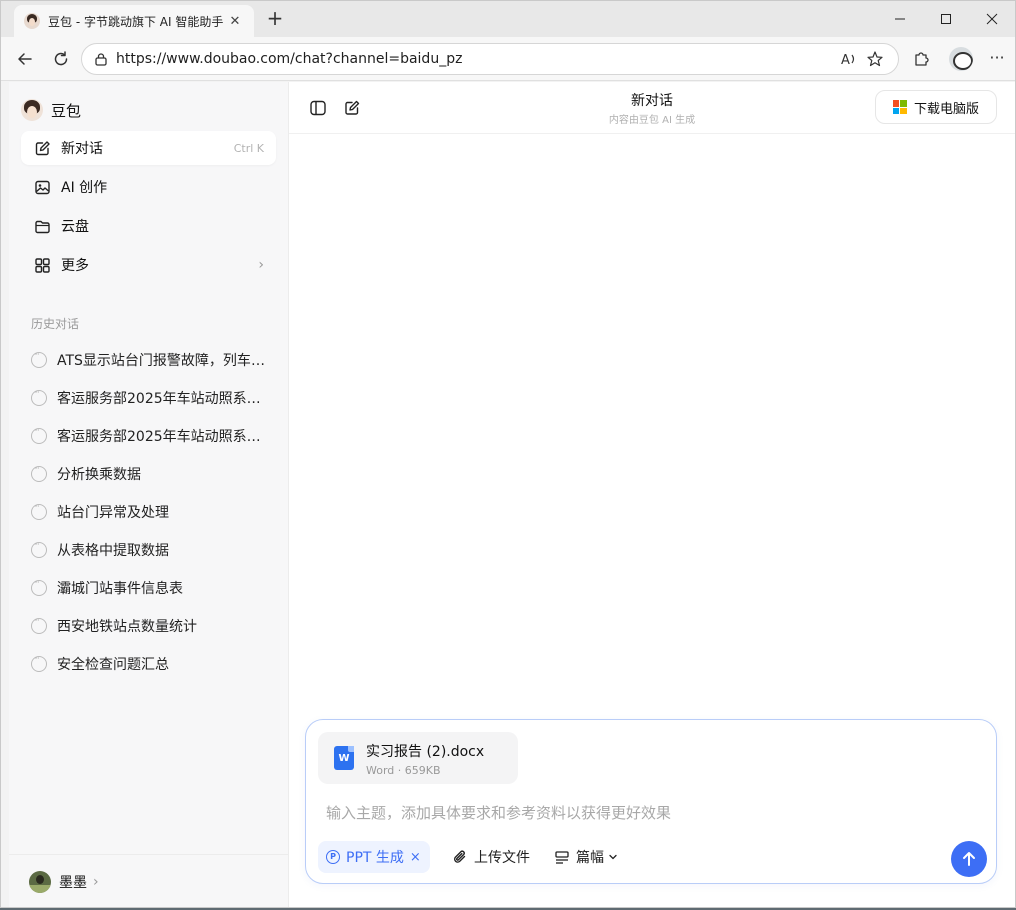  What do you see at coordinates (101, 59) in the screenshot?
I see `lock-icon` at bounding box center [101, 59].